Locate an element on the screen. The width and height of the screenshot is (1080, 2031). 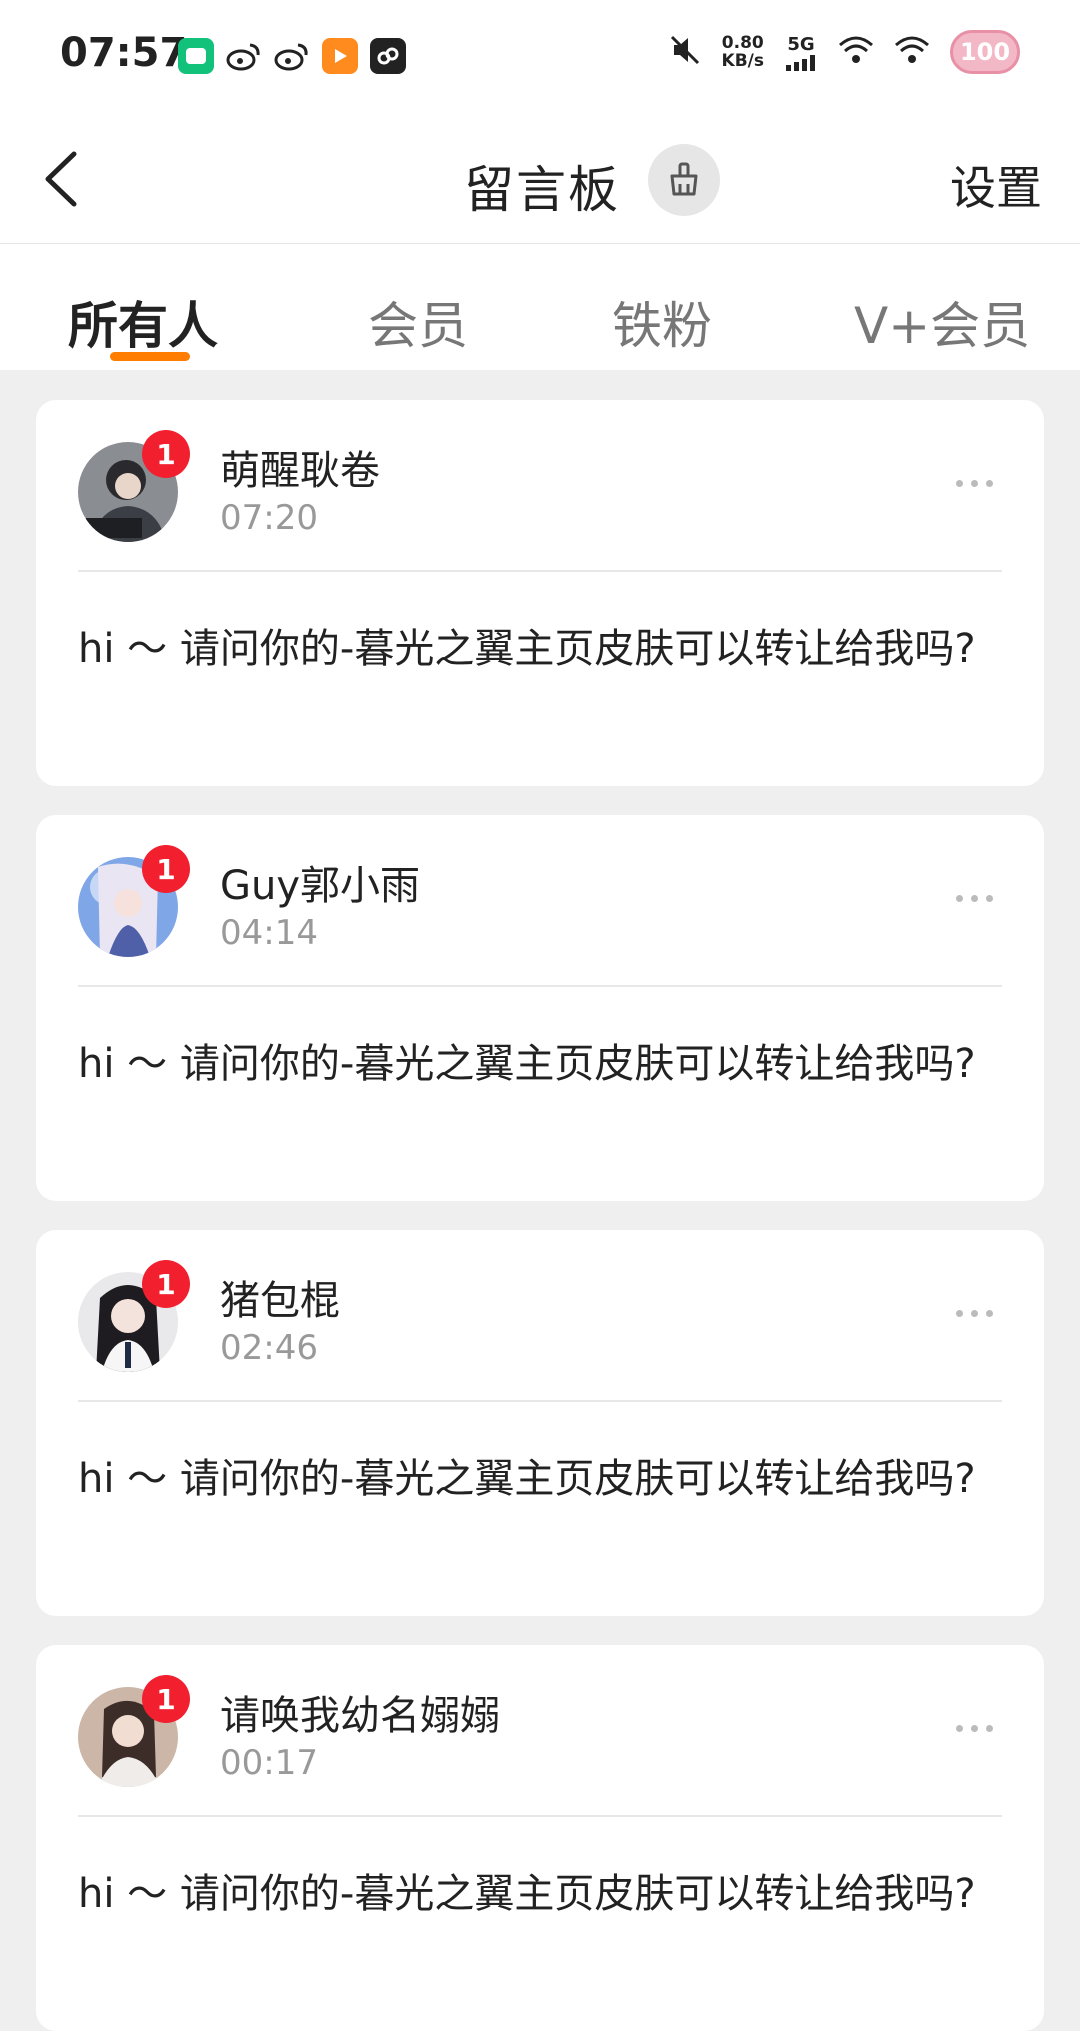
broom-icon is located at coordinates (684, 179).